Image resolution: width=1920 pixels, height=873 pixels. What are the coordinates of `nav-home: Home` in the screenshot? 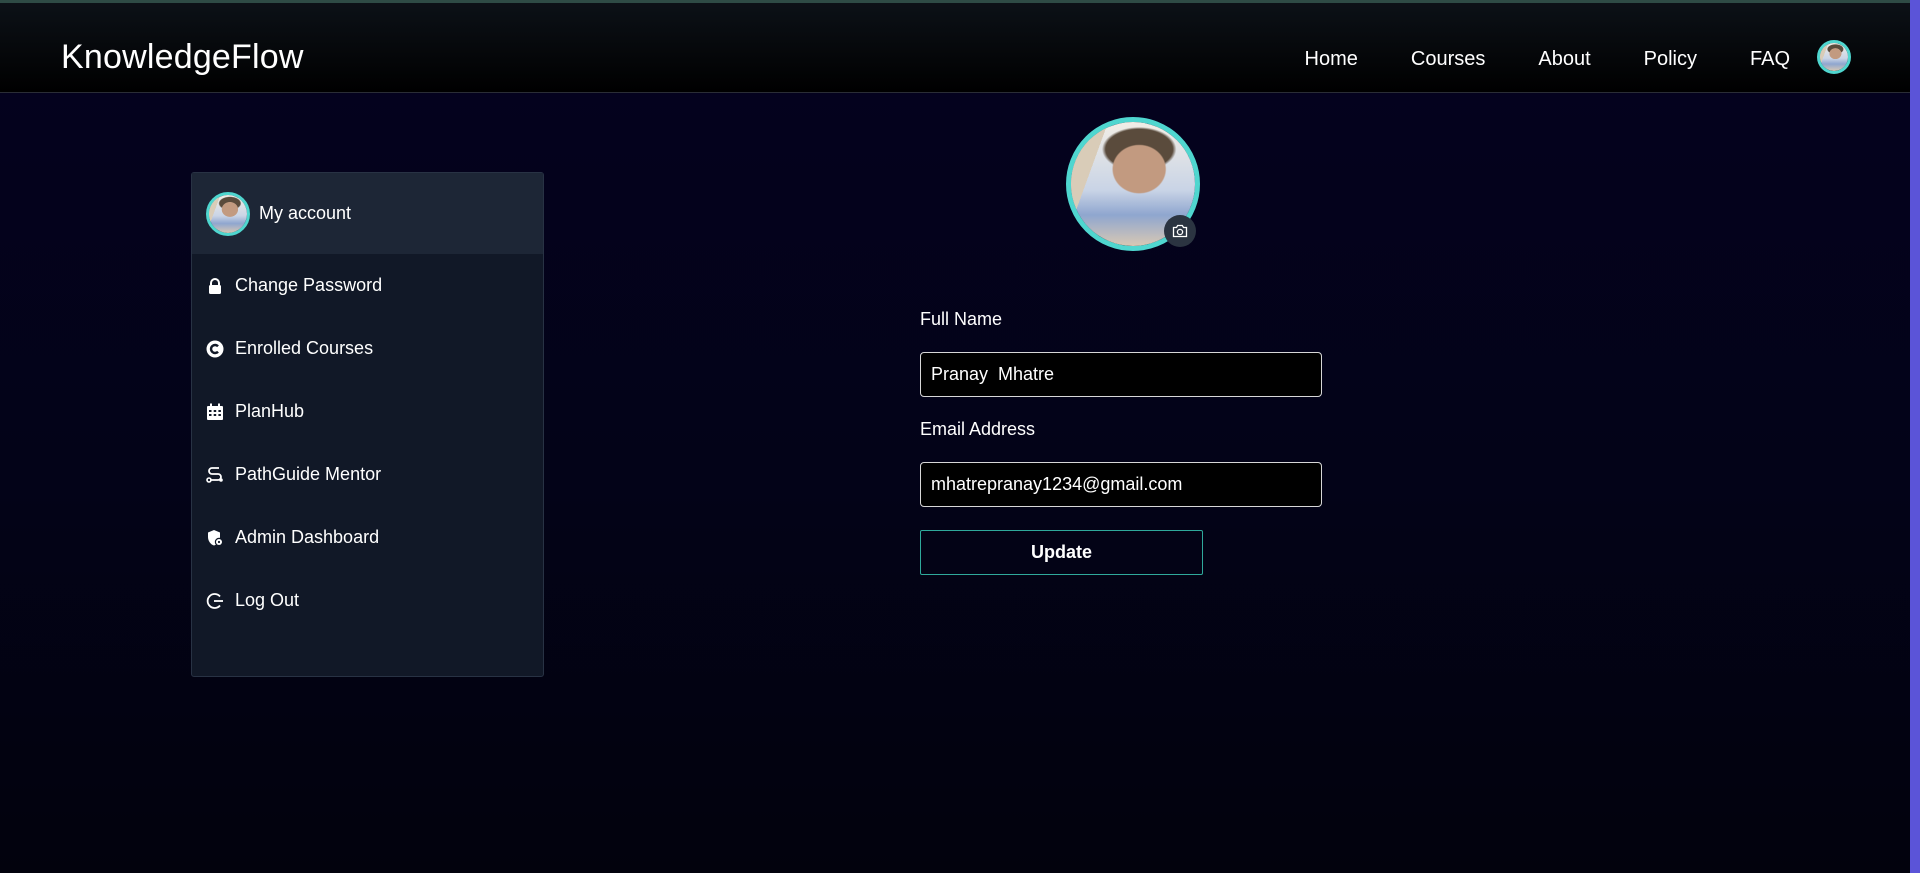 It's located at (1331, 59).